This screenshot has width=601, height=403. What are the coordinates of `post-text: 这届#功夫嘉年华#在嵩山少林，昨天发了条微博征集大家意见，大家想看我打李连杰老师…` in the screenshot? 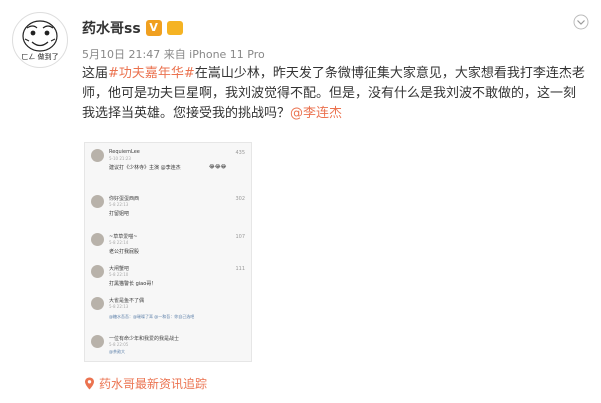 It's located at (334, 94).